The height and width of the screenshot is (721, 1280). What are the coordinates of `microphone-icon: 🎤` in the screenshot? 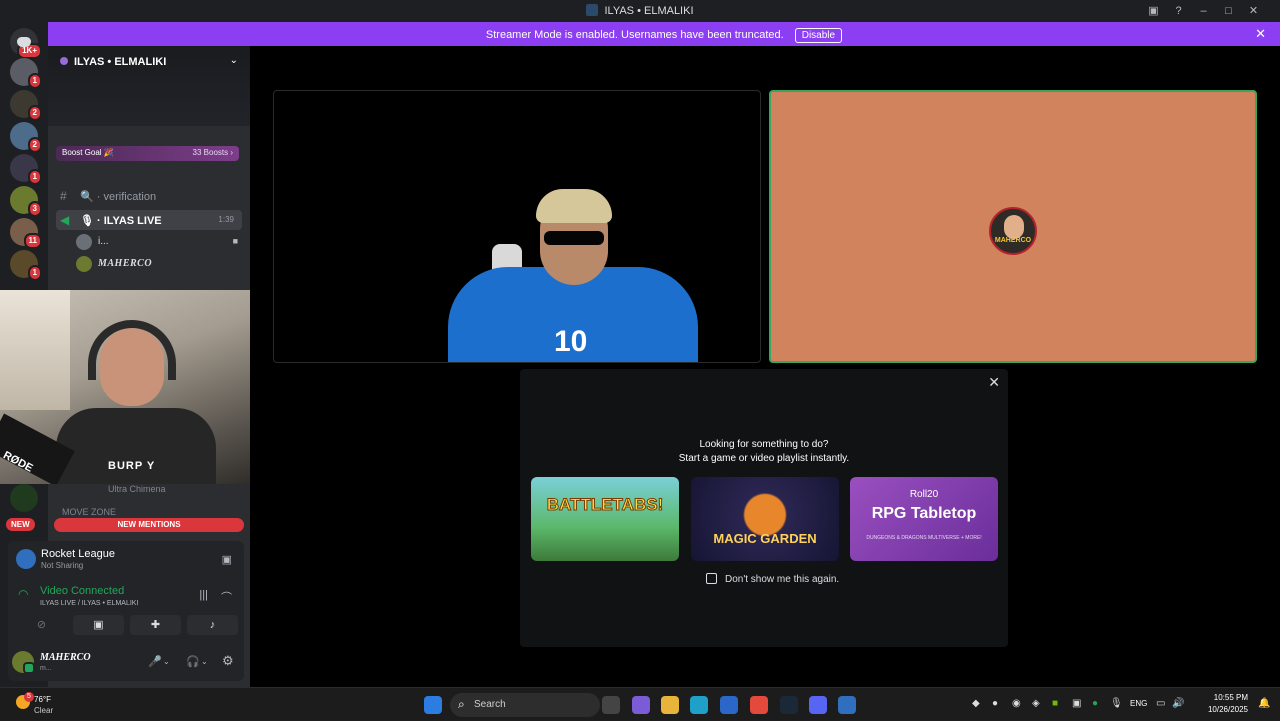 It's located at (155, 661).